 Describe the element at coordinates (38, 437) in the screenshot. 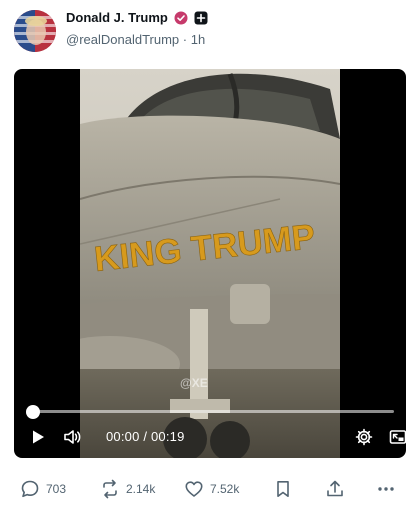

I see `play-icon` at that location.